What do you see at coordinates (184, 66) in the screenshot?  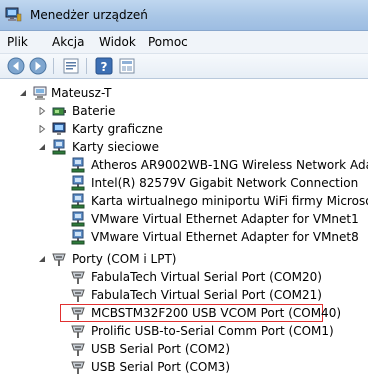 I see `toolbar: ?` at bounding box center [184, 66].